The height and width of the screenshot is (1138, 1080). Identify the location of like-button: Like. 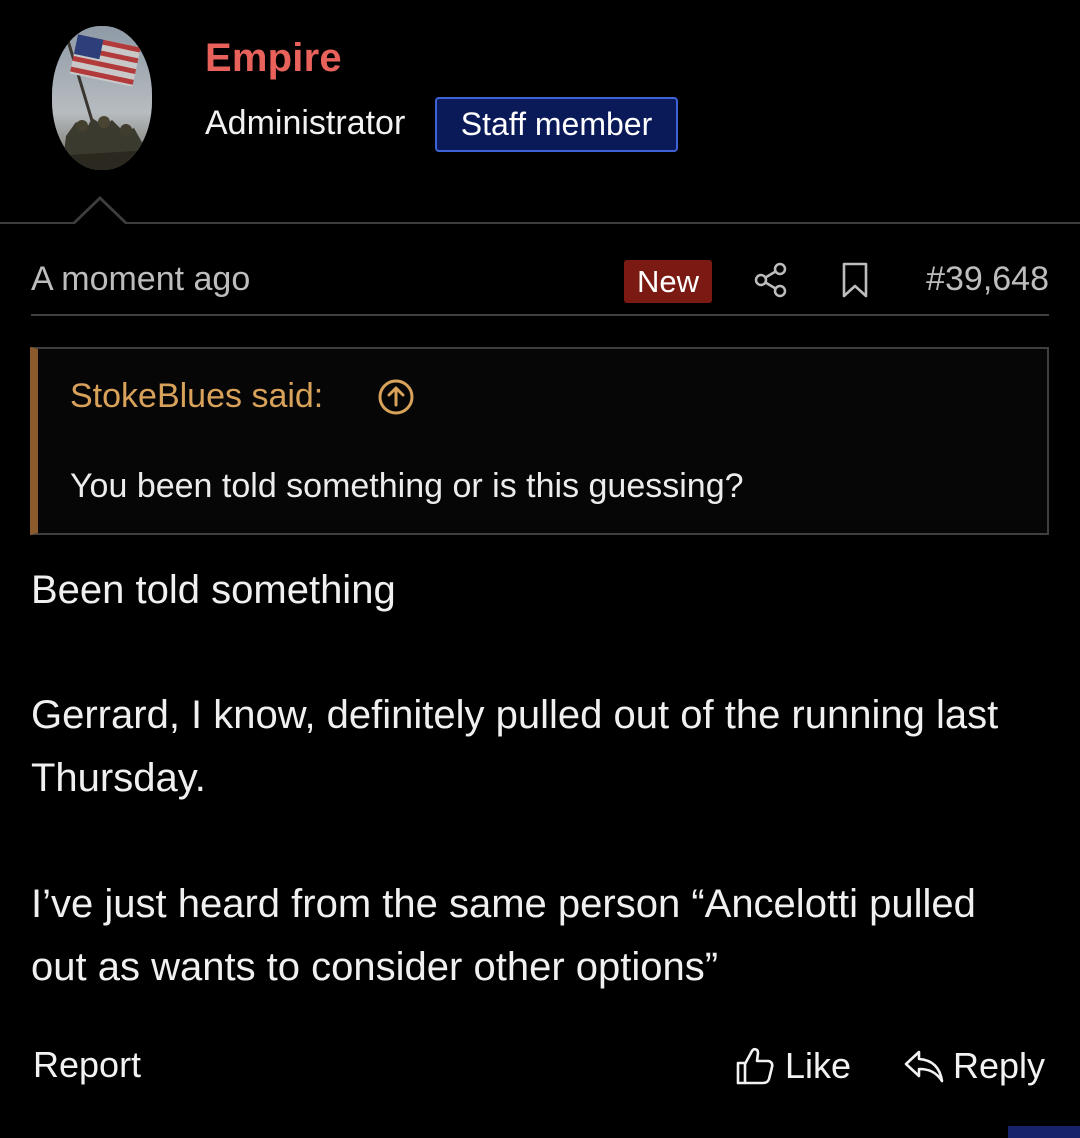
(793, 1066).